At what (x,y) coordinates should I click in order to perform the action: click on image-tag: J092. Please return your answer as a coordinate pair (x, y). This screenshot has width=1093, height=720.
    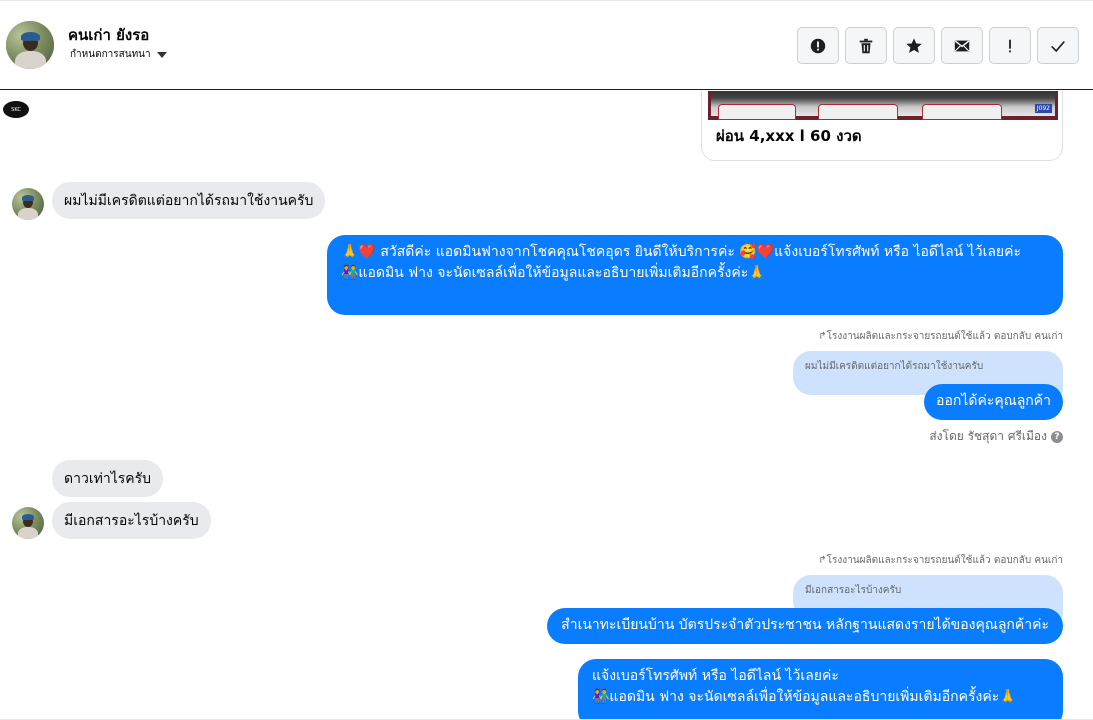
    Looking at the image, I should click on (1043, 108).